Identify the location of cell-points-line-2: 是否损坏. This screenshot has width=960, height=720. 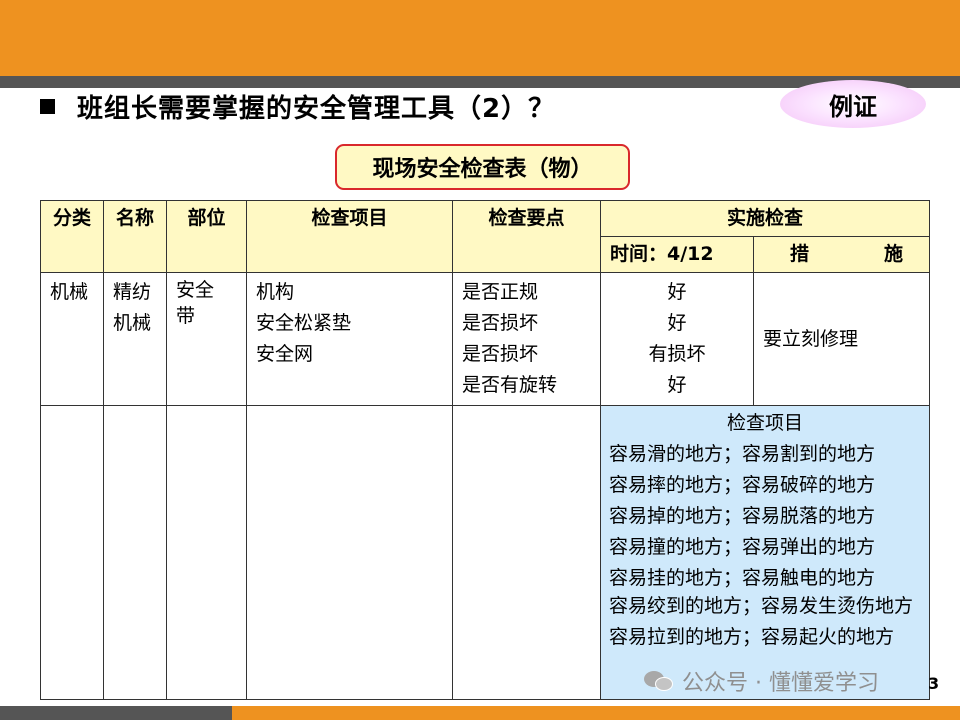
(500, 323).